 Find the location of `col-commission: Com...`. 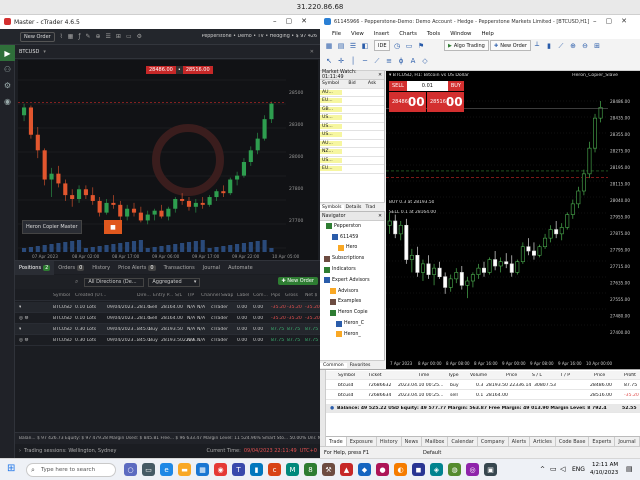

col-commission: Com... is located at coordinates (260, 295).